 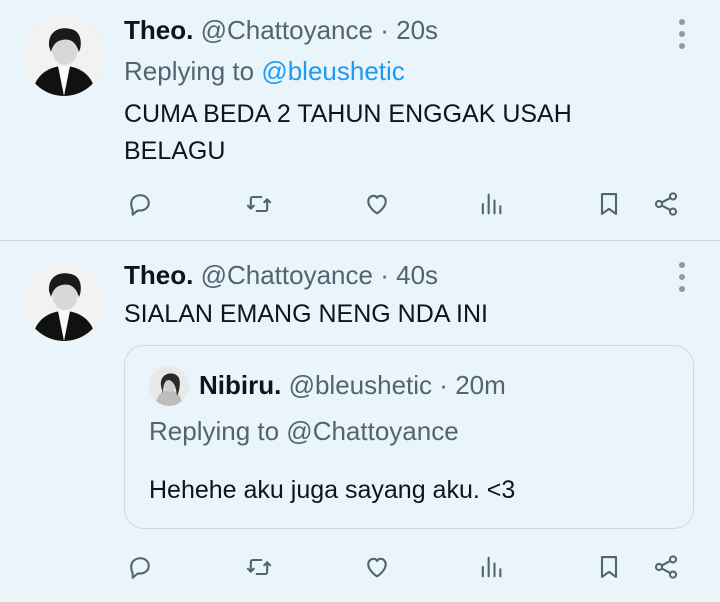 I want to click on tweet-text: SIALAN EMANG NENG NDA INI, so click(x=306, y=314).